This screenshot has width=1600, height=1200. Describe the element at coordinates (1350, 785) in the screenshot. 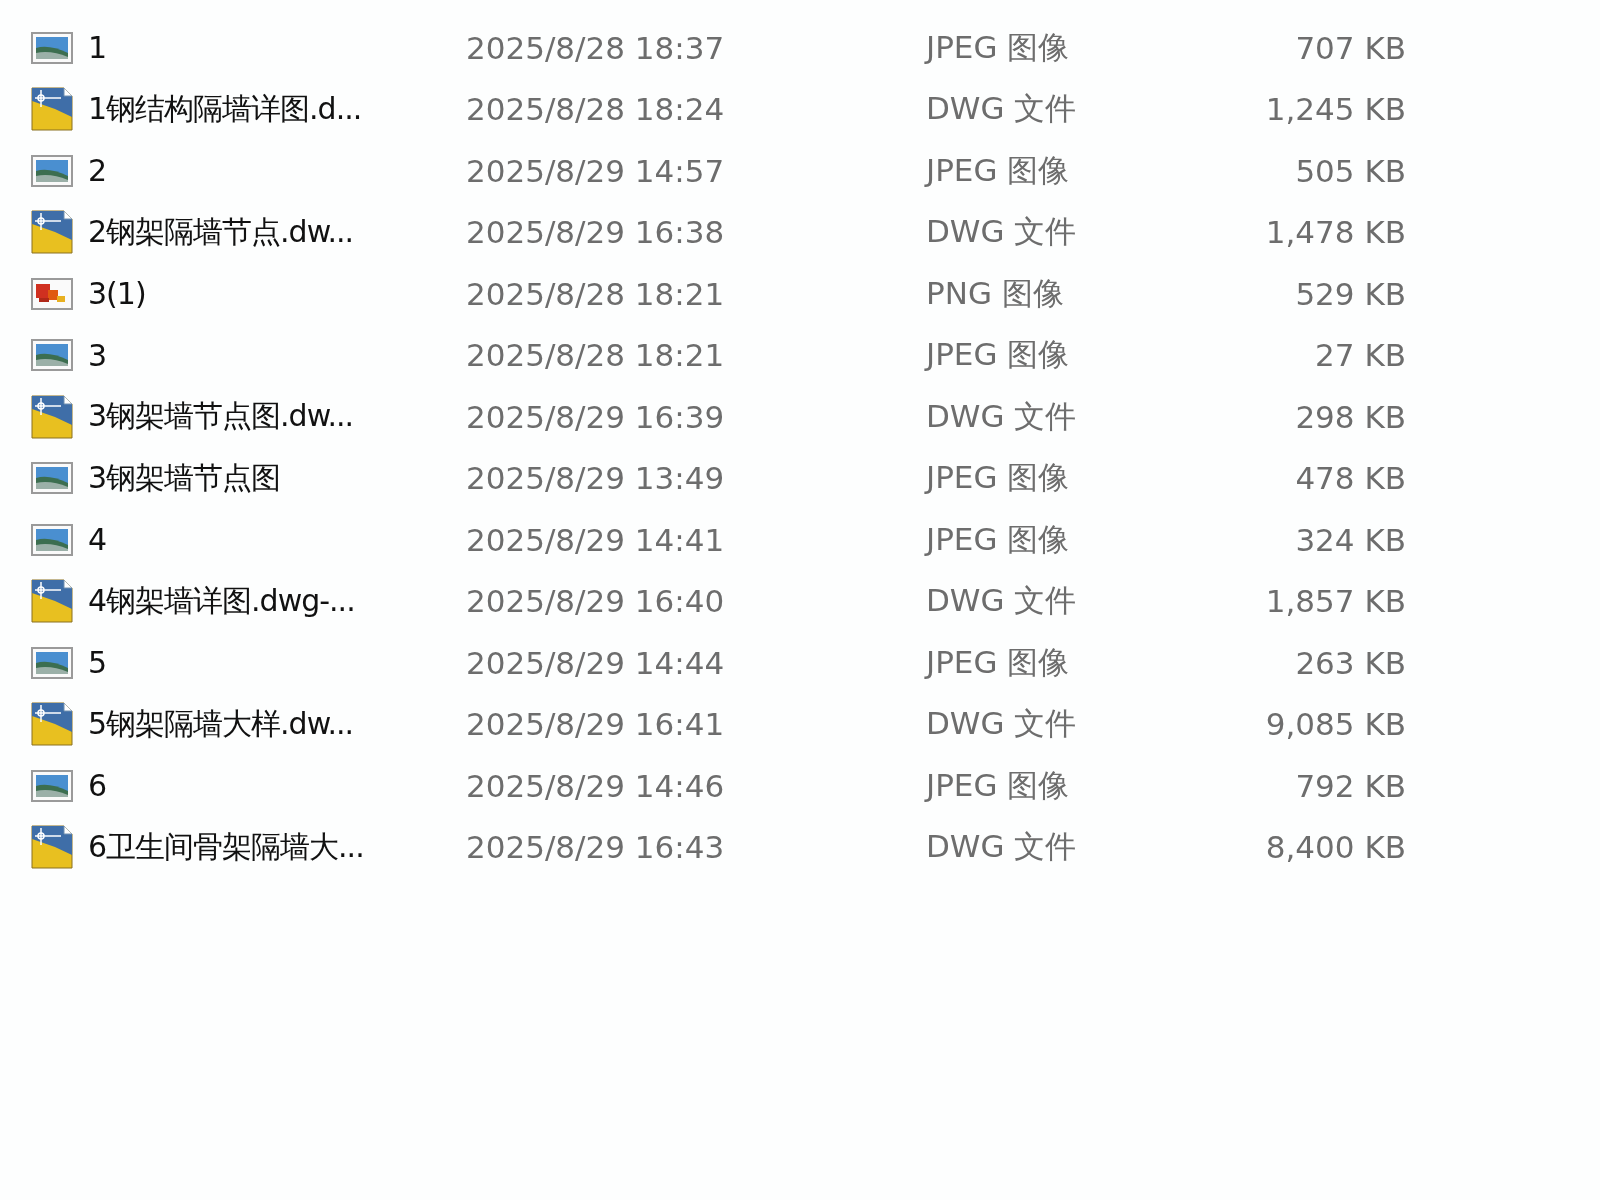

I see `file-size: 792 KB` at that location.